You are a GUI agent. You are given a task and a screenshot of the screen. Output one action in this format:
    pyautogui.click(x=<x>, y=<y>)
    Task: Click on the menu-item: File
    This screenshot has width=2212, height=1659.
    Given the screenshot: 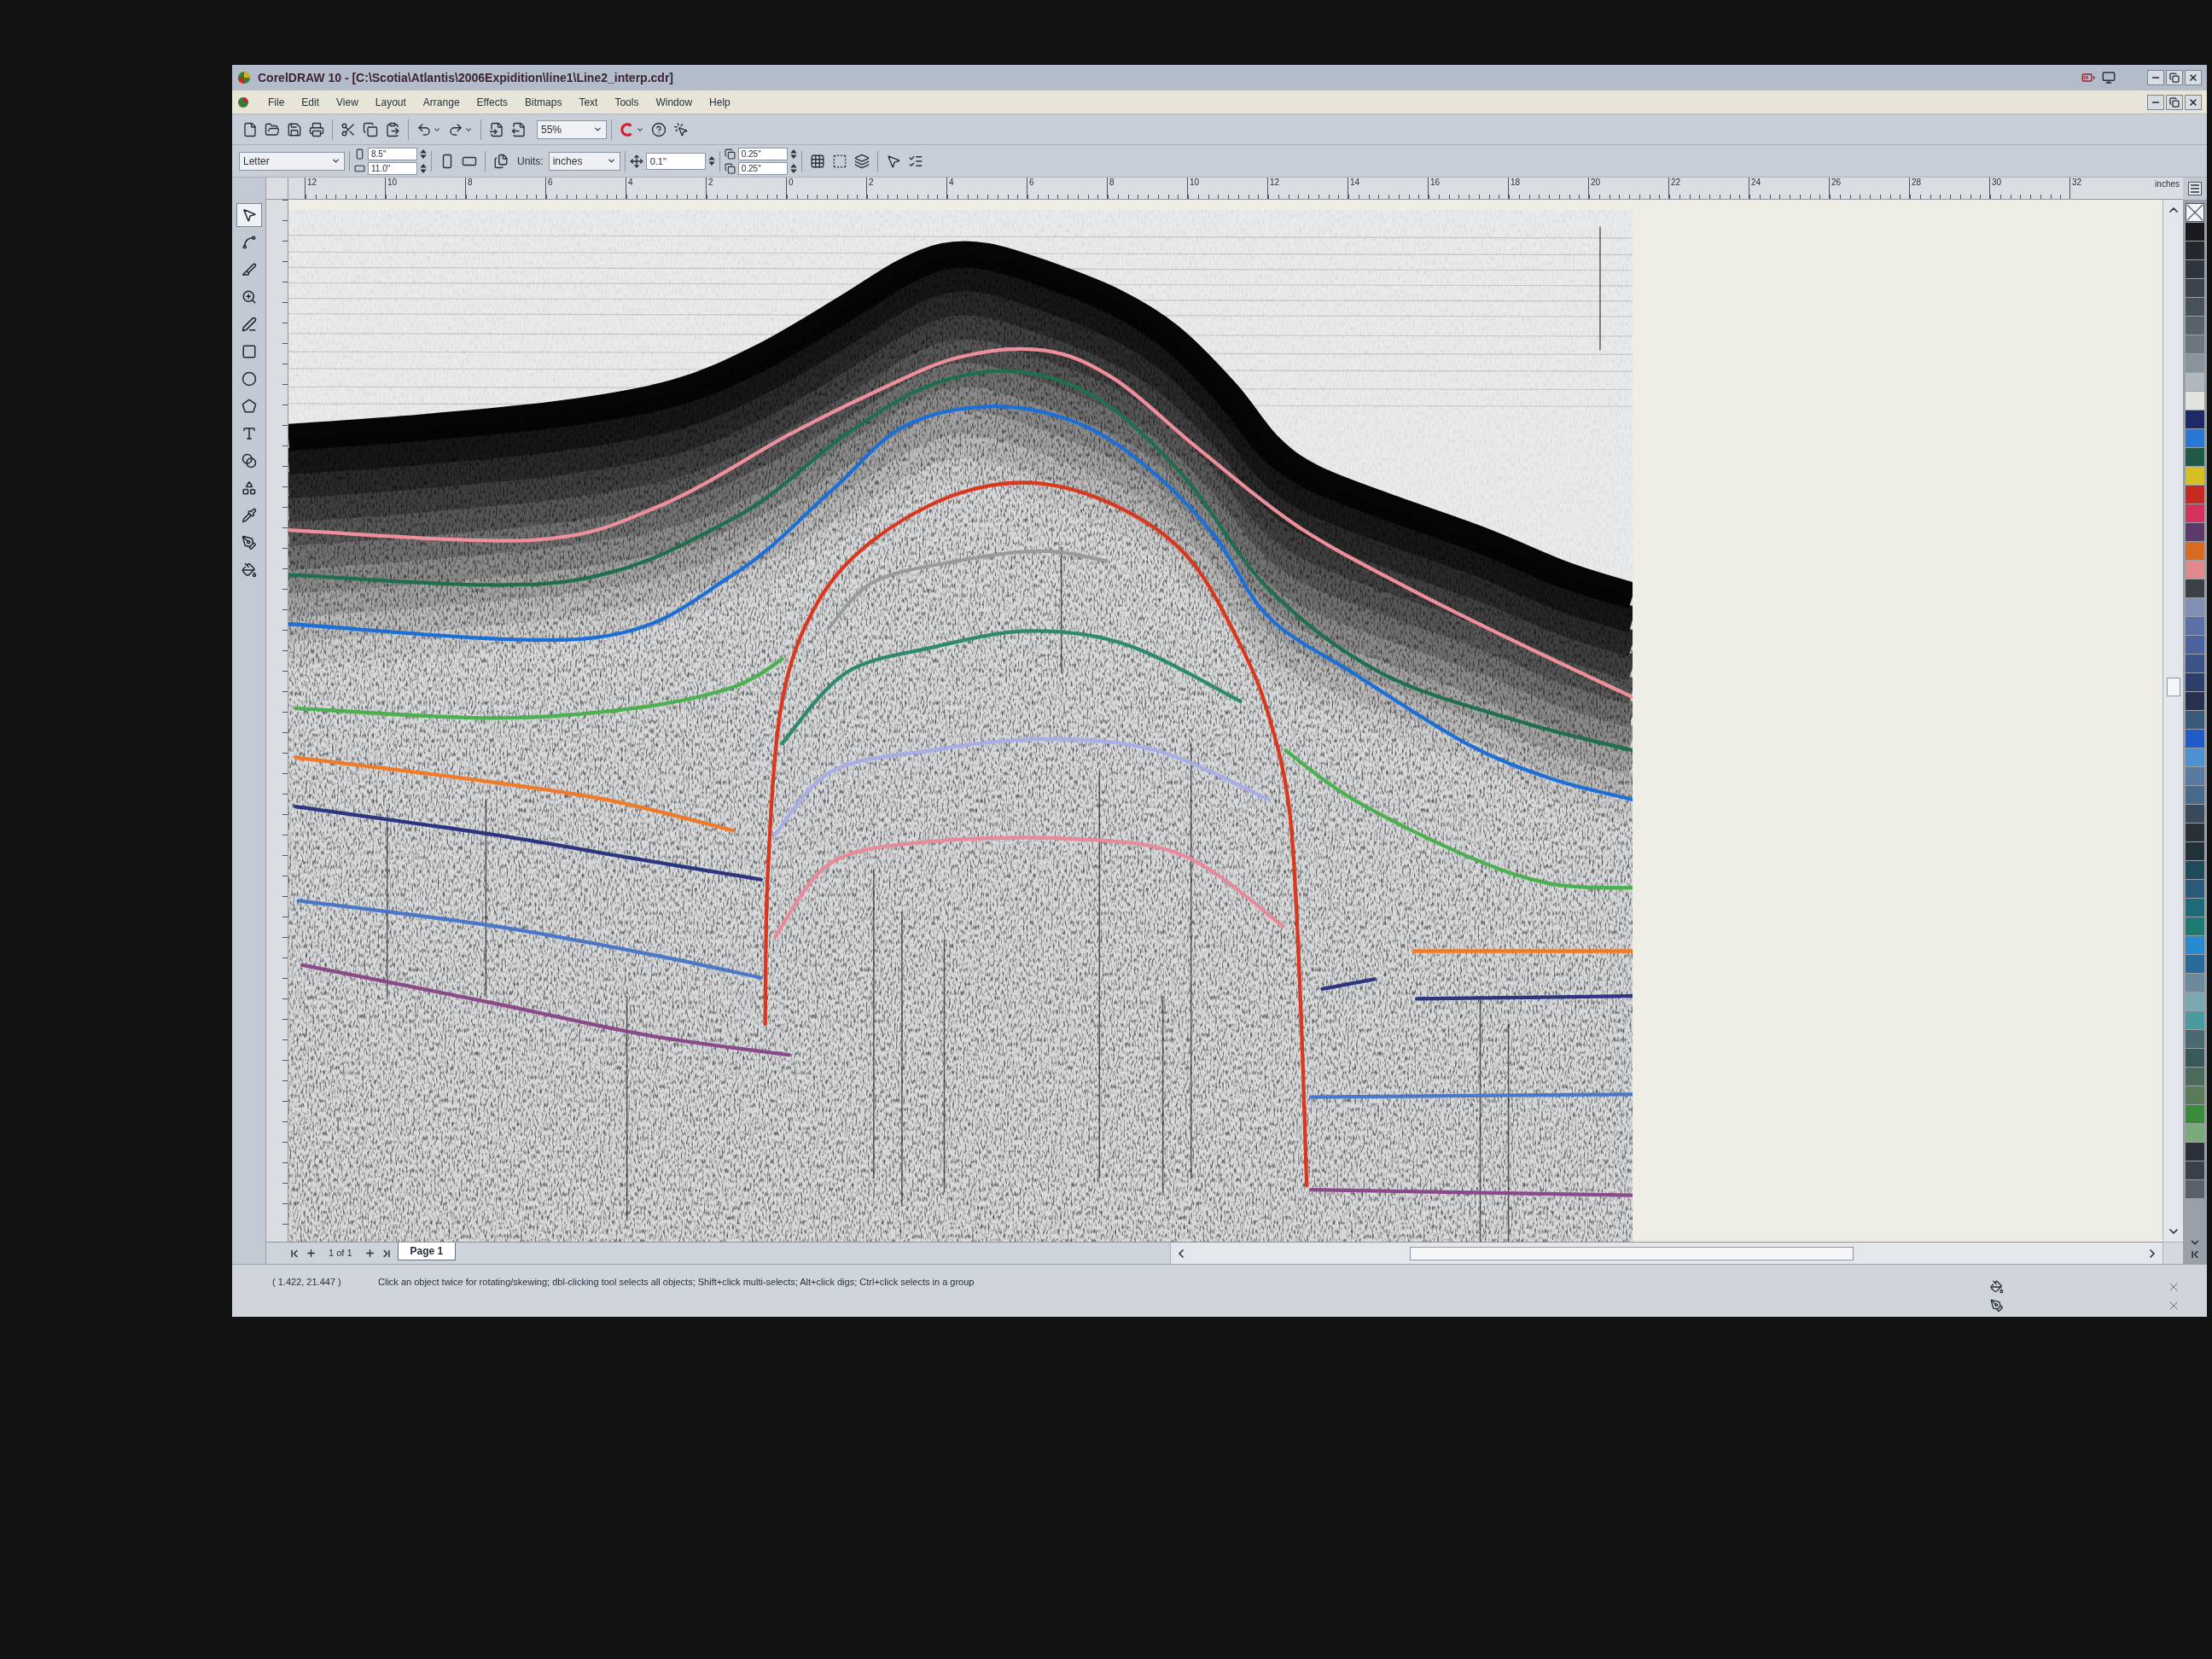 What is the action you would take?
    pyautogui.click(x=276, y=102)
    